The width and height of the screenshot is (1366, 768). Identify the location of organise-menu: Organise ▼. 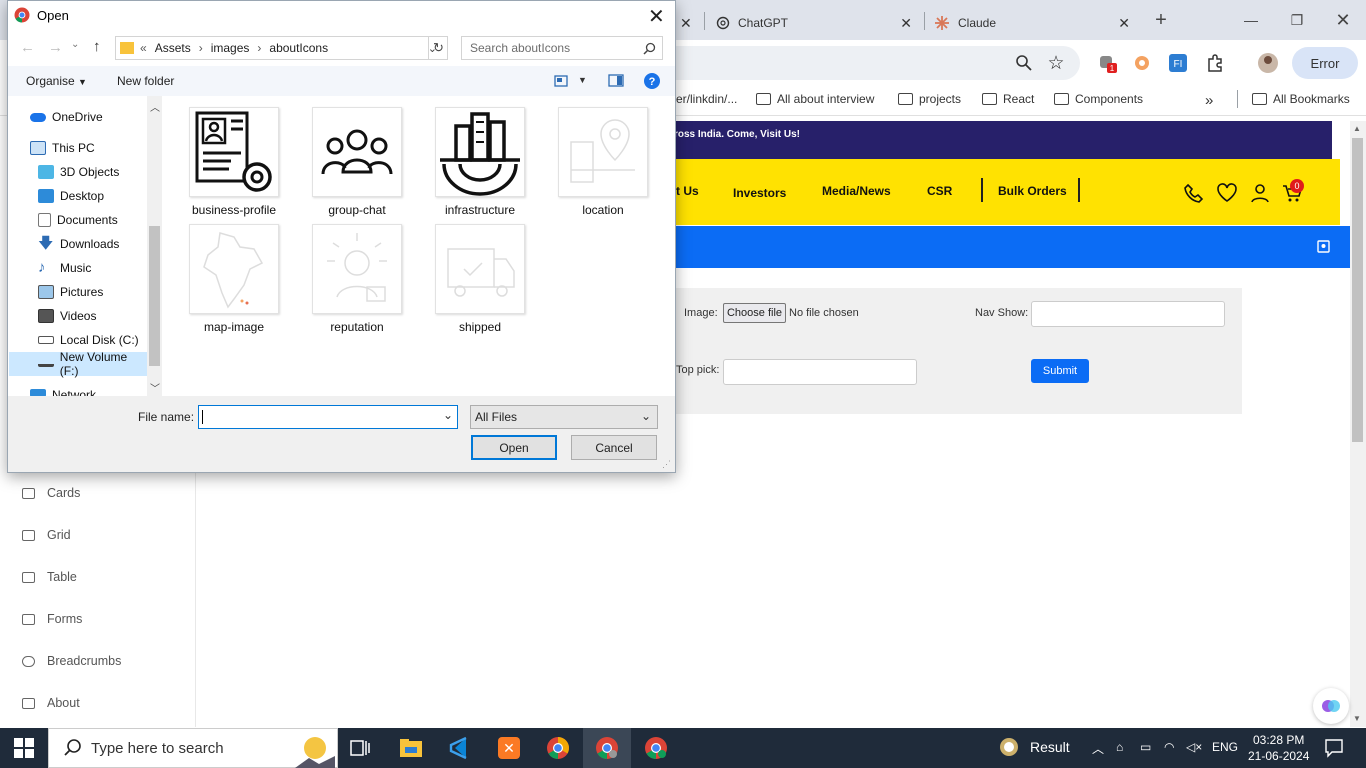
(56, 81).